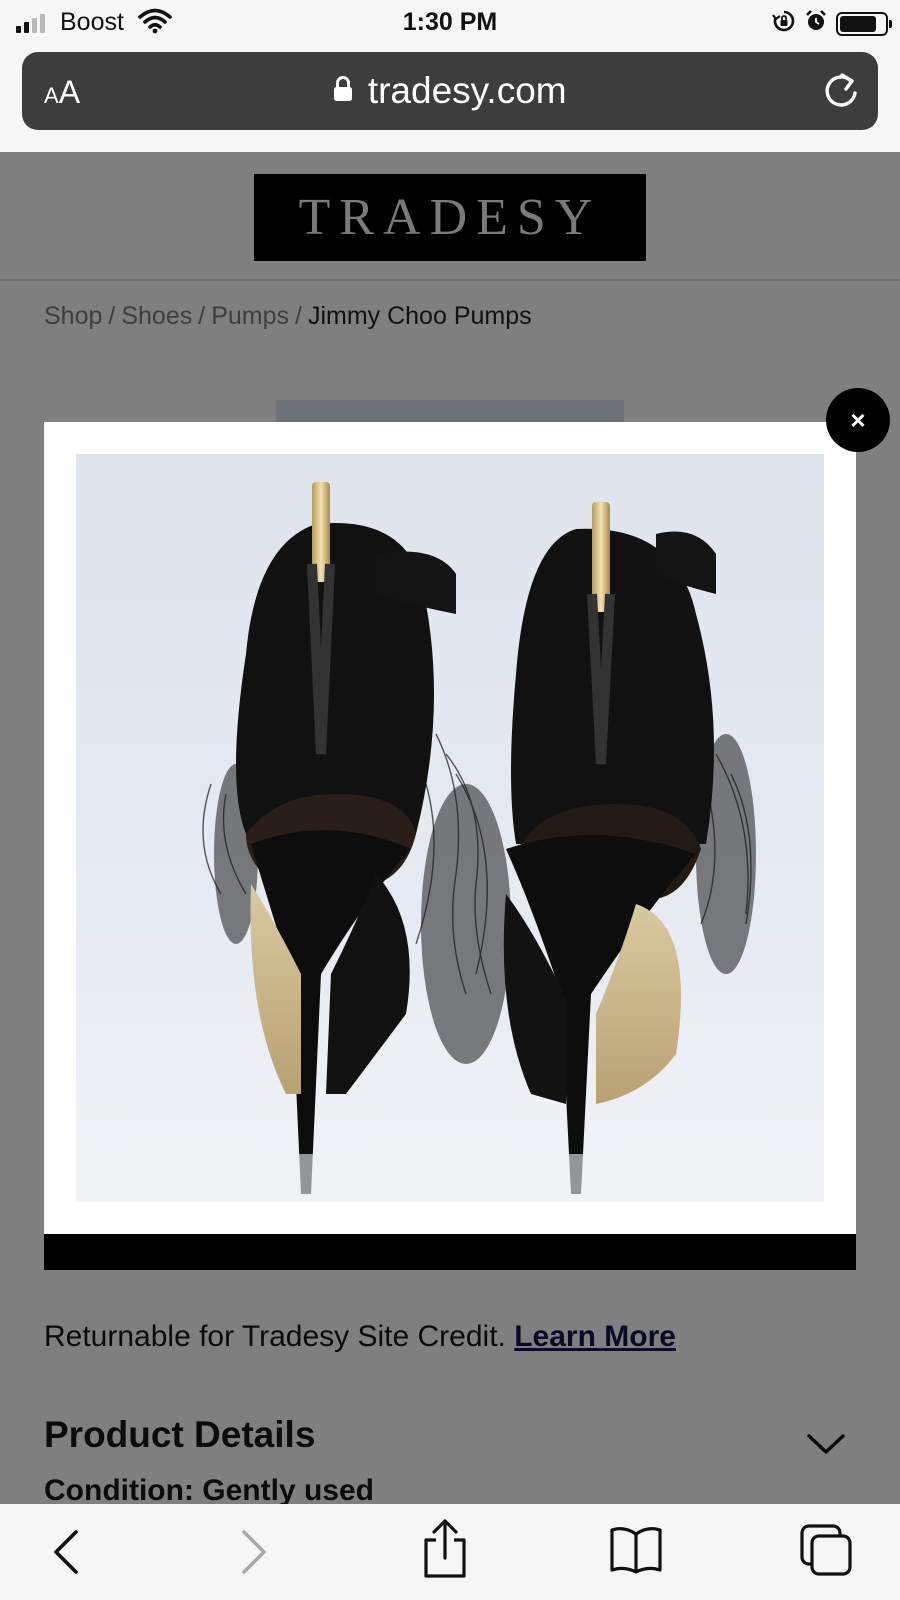 Image resolution: width=900 pixels, height=1600 pixels. I want to click on browser-toolbar, so click(450, 1552).